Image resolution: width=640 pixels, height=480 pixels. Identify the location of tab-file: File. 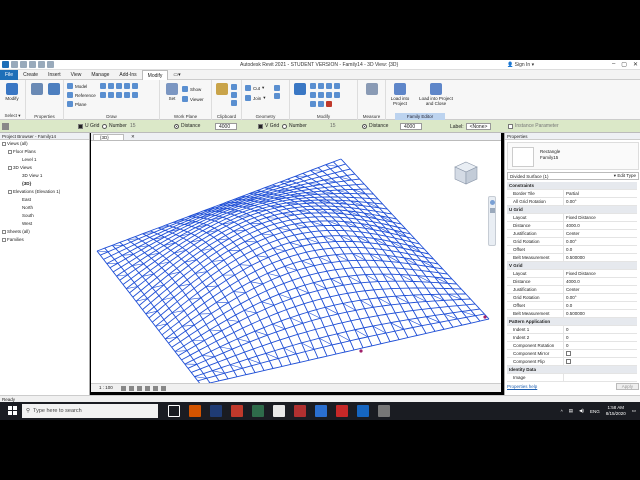
(9, 74).